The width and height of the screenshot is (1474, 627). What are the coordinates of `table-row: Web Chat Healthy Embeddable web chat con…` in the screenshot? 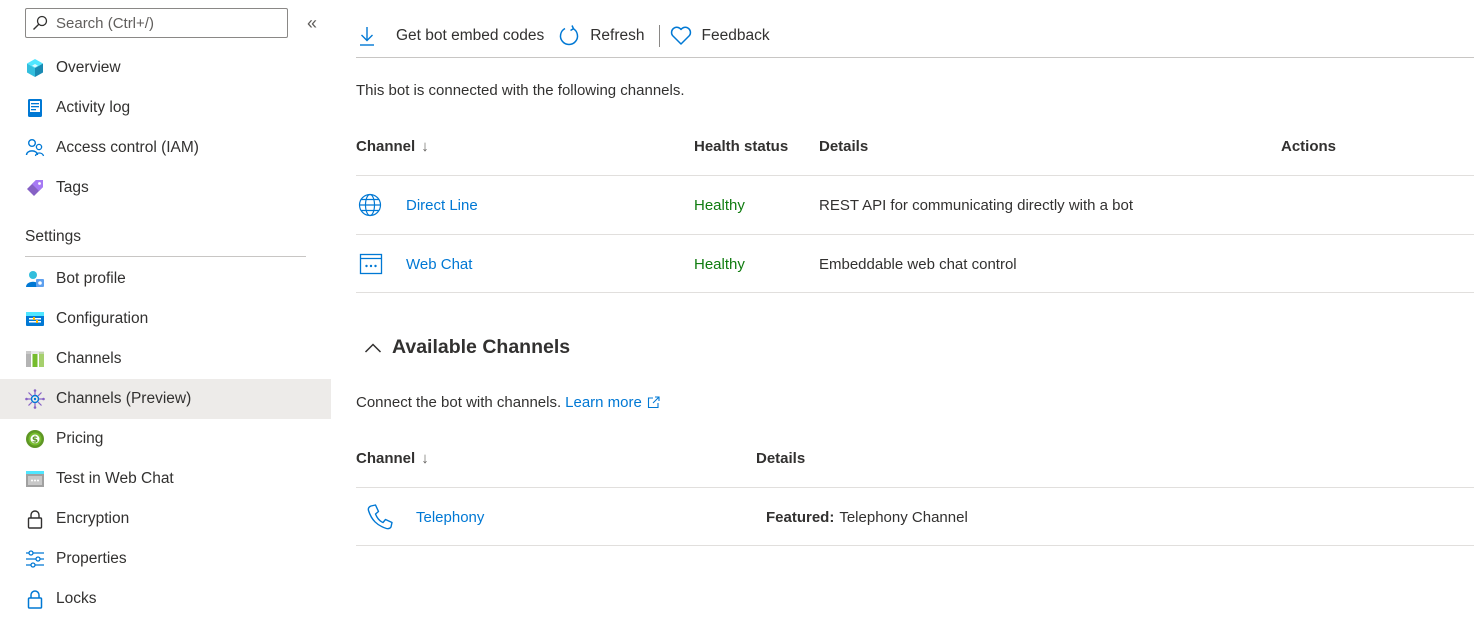 It's located at (915, 263).